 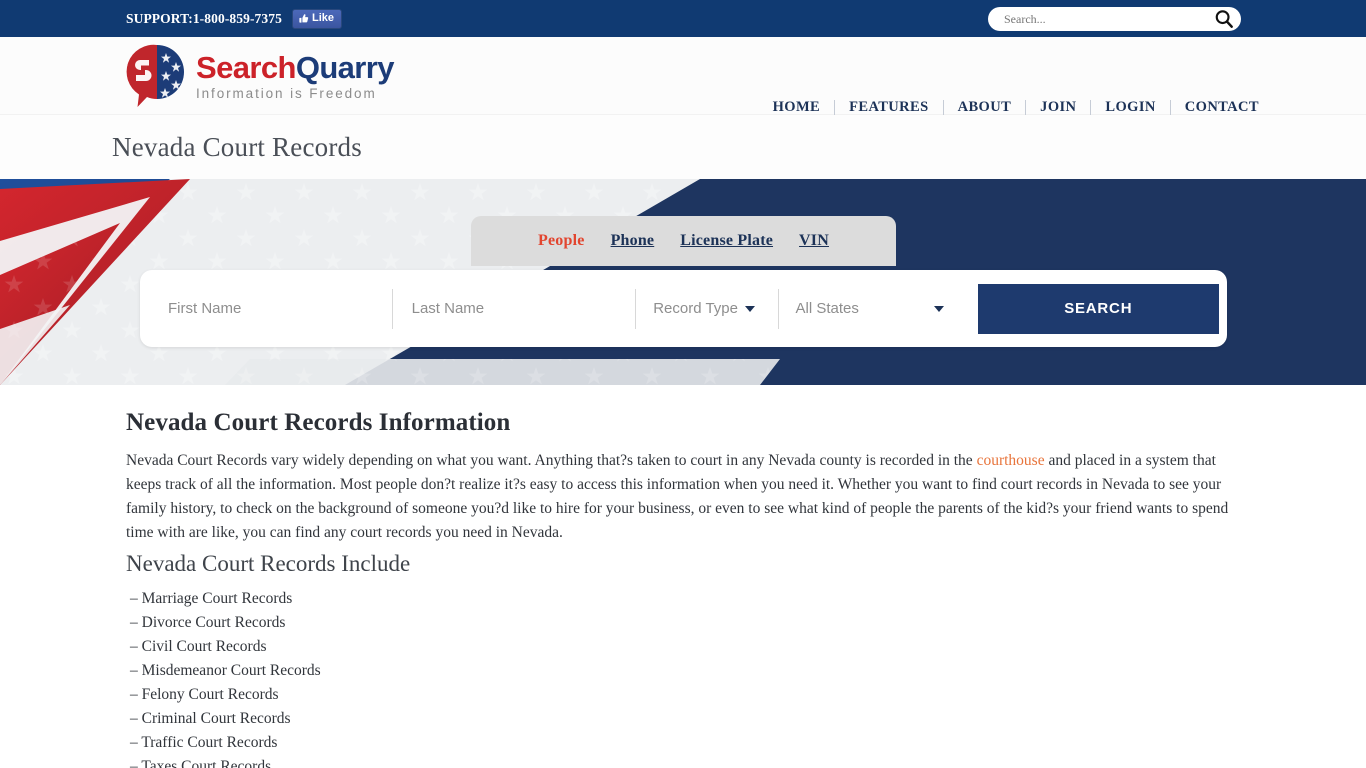 What do you see at coordinates (211, 598) in the screenshot?
I see `list-item: – Marriage Court Records` at bounding box center [211, 598].